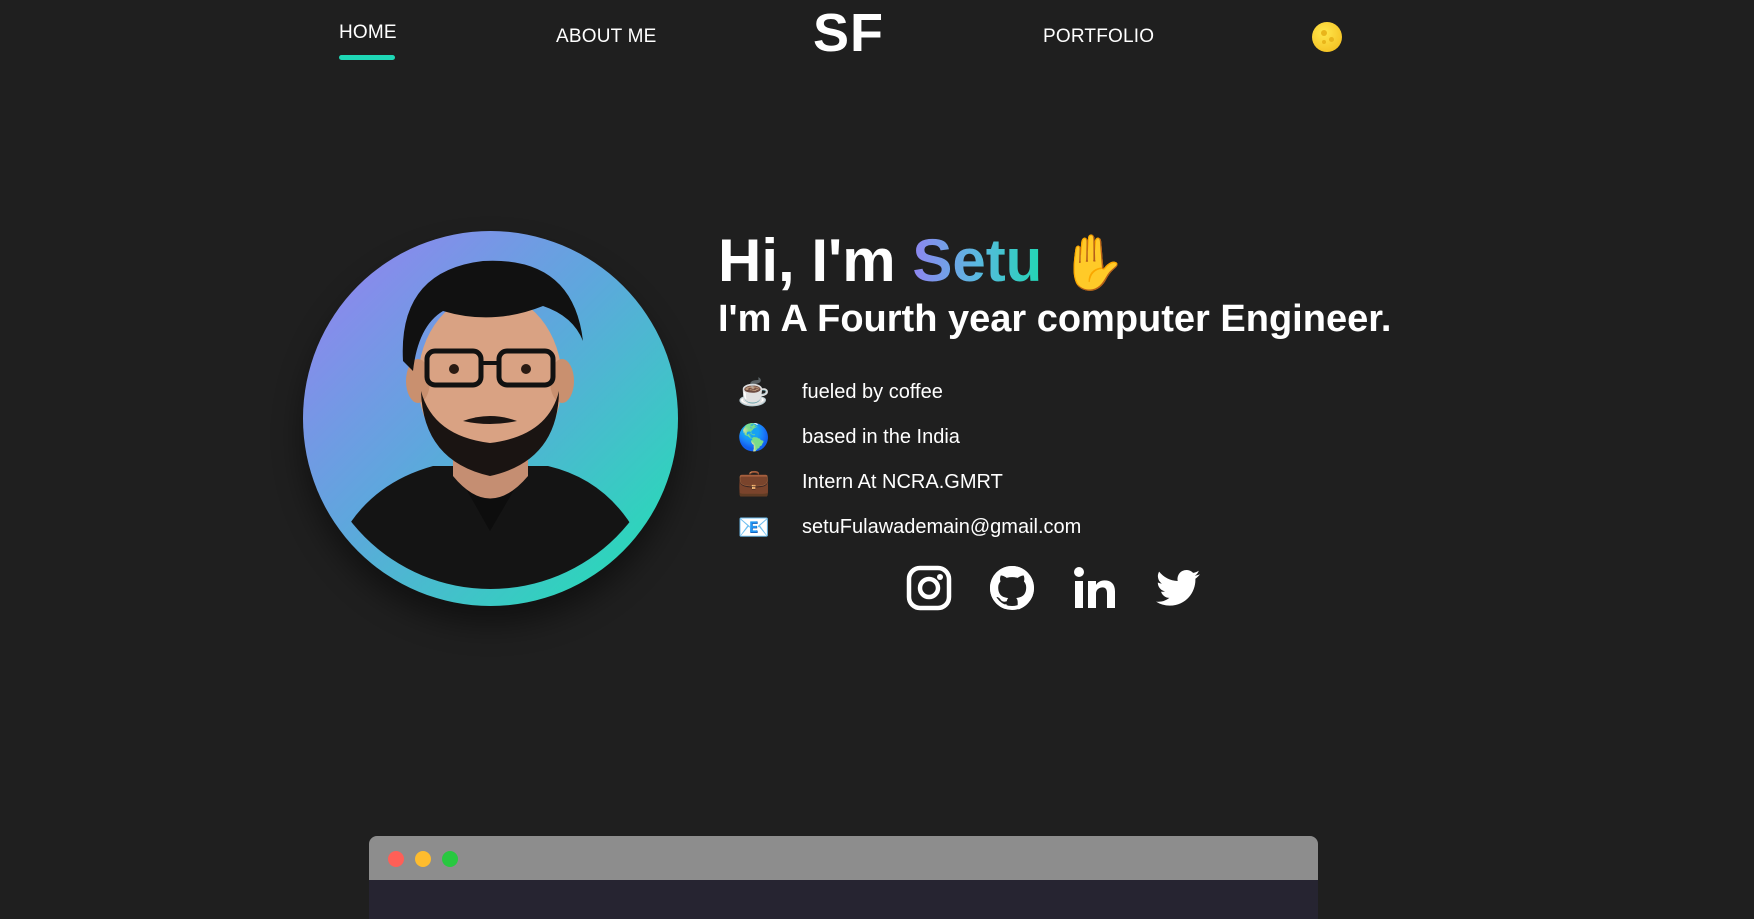 The height and width of the screenshot is (919, 1754). I want to click on globe-icon: 🌎, so click(754, 437).